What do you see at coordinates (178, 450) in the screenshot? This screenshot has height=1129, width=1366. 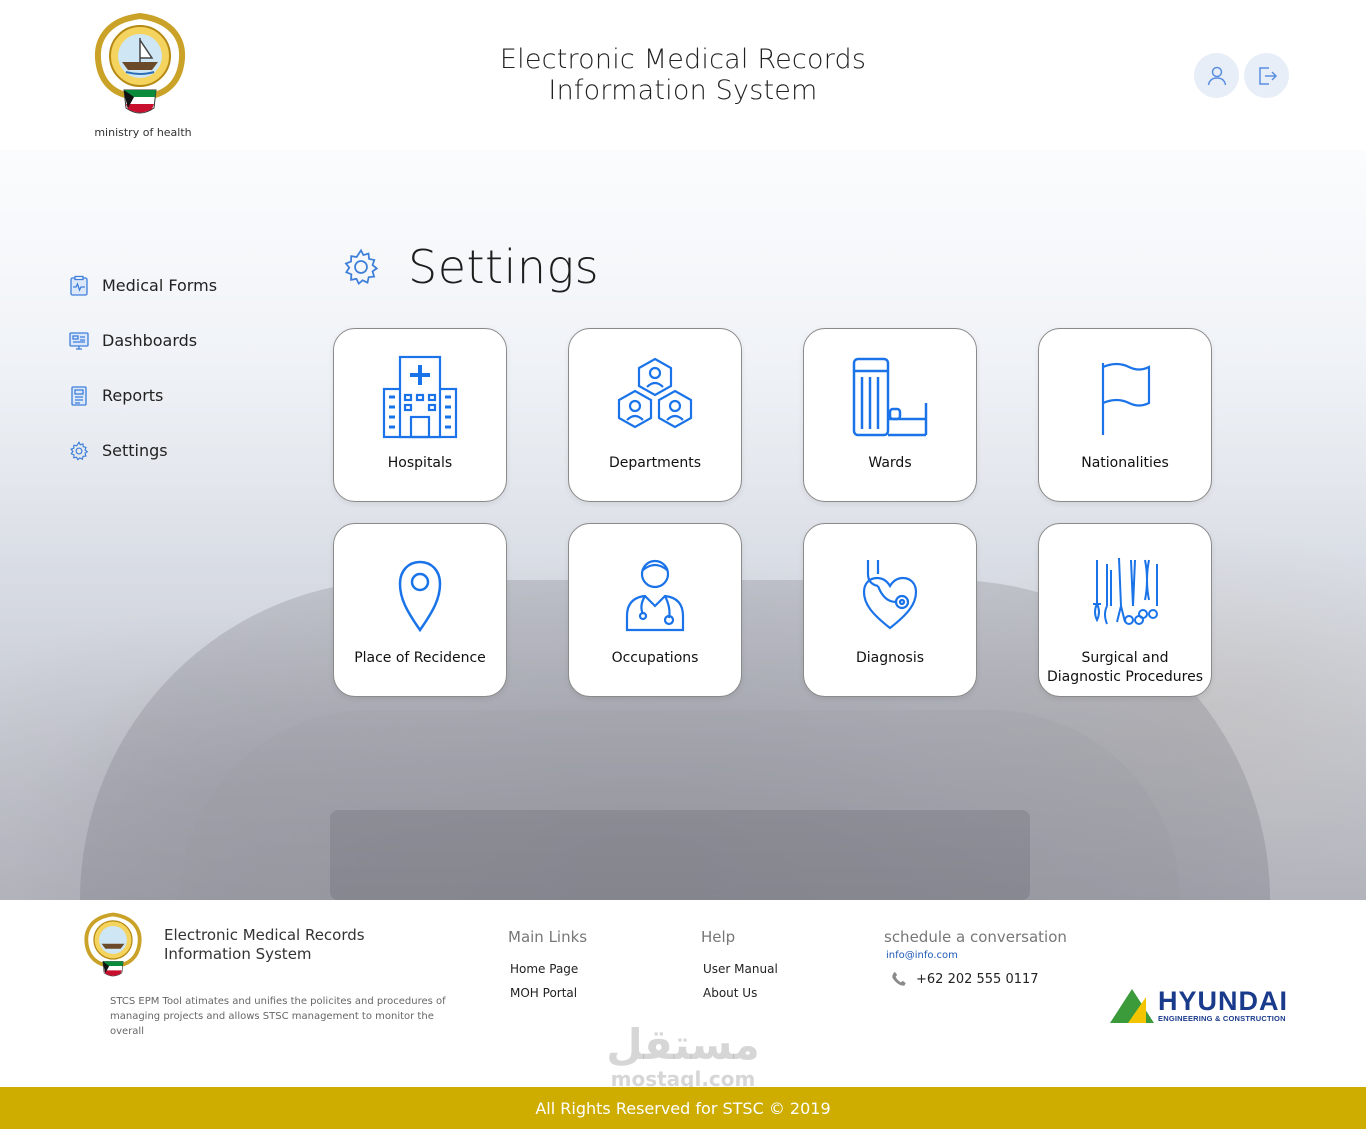 I see `sidebar-item-settings: Settings` at bounding box center [178, 450].